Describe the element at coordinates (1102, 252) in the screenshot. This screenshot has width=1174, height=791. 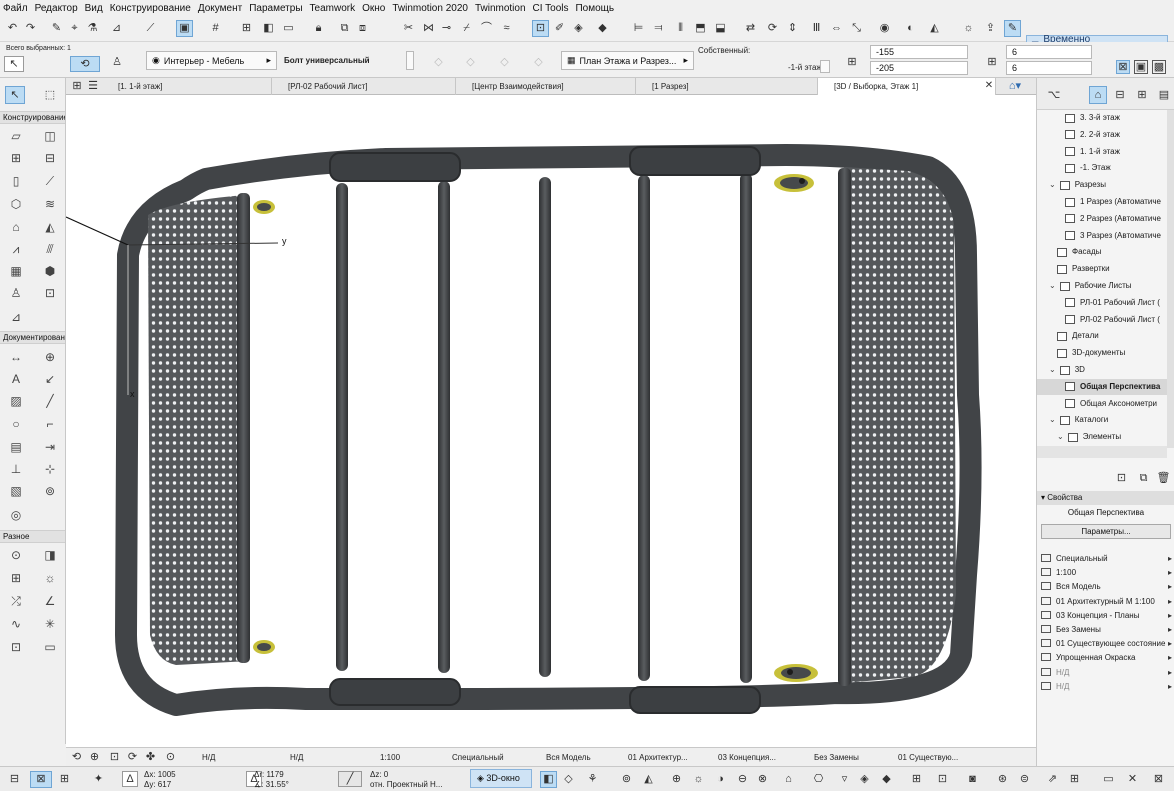
I see `tree-item: Фасады` at that location.